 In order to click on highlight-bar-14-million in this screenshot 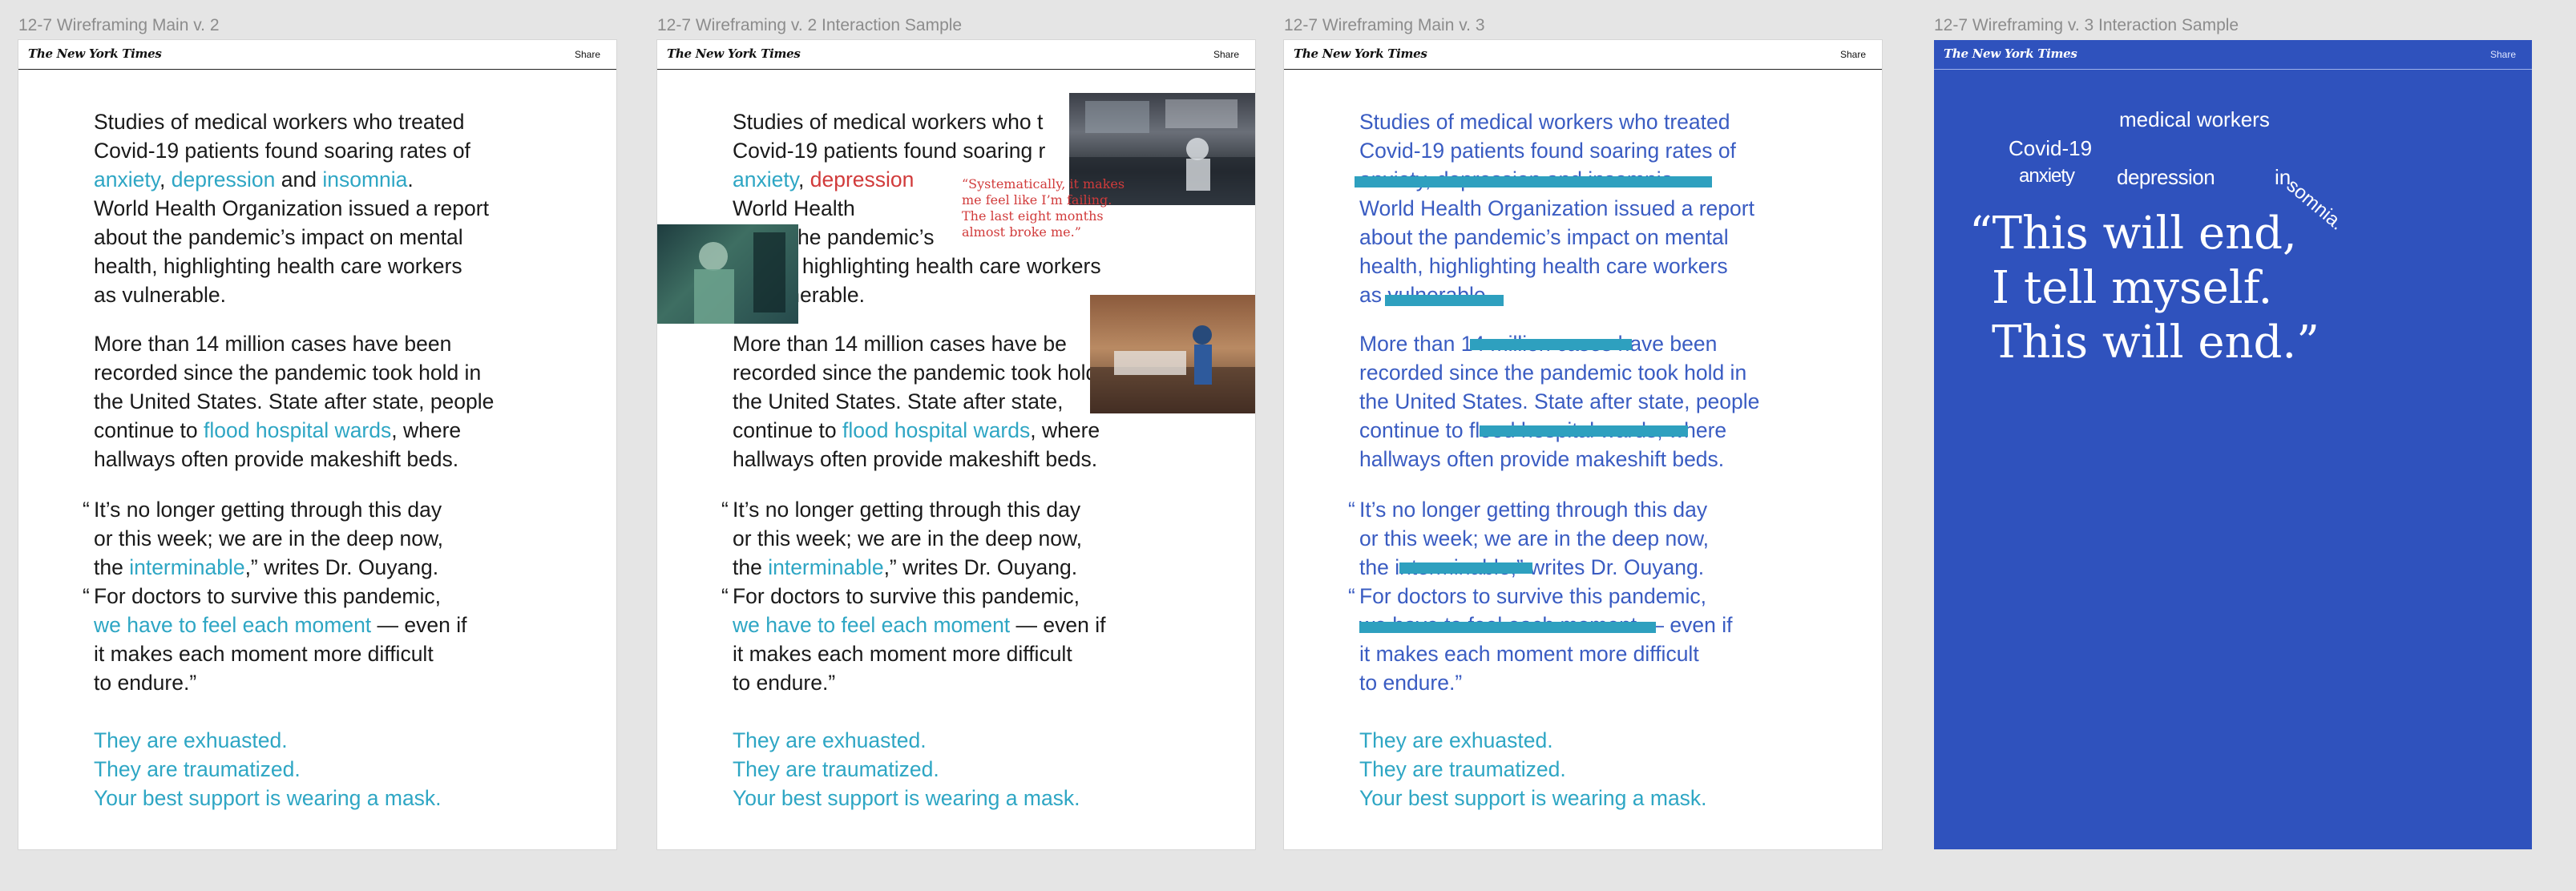, I will do `click(1551, 345)`.